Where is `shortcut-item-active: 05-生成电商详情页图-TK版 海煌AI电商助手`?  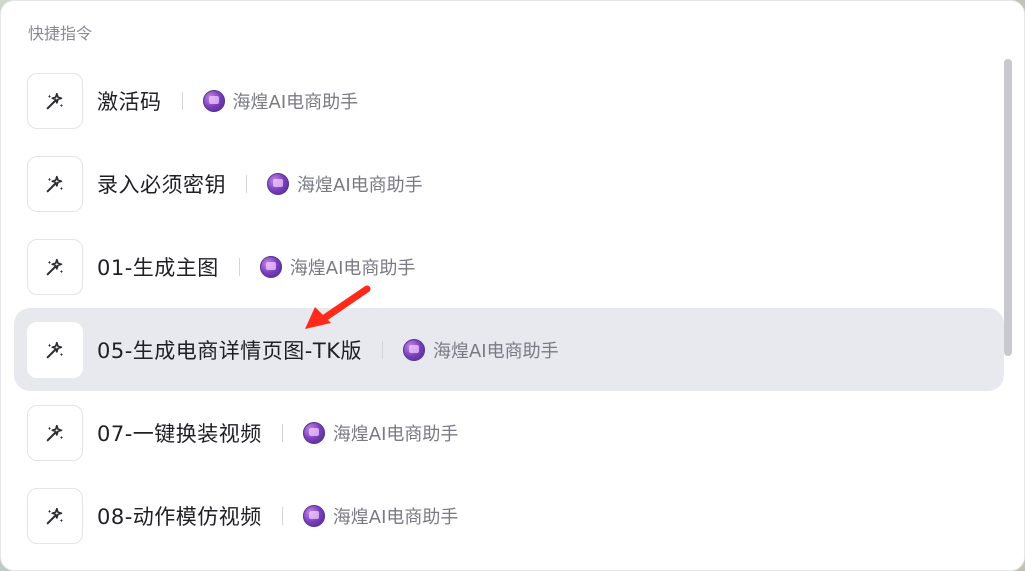
shortcut-item-active: 05-生成电商详情页图-TK版 海煌AI电商助手 is located at coordinates (509, 349).